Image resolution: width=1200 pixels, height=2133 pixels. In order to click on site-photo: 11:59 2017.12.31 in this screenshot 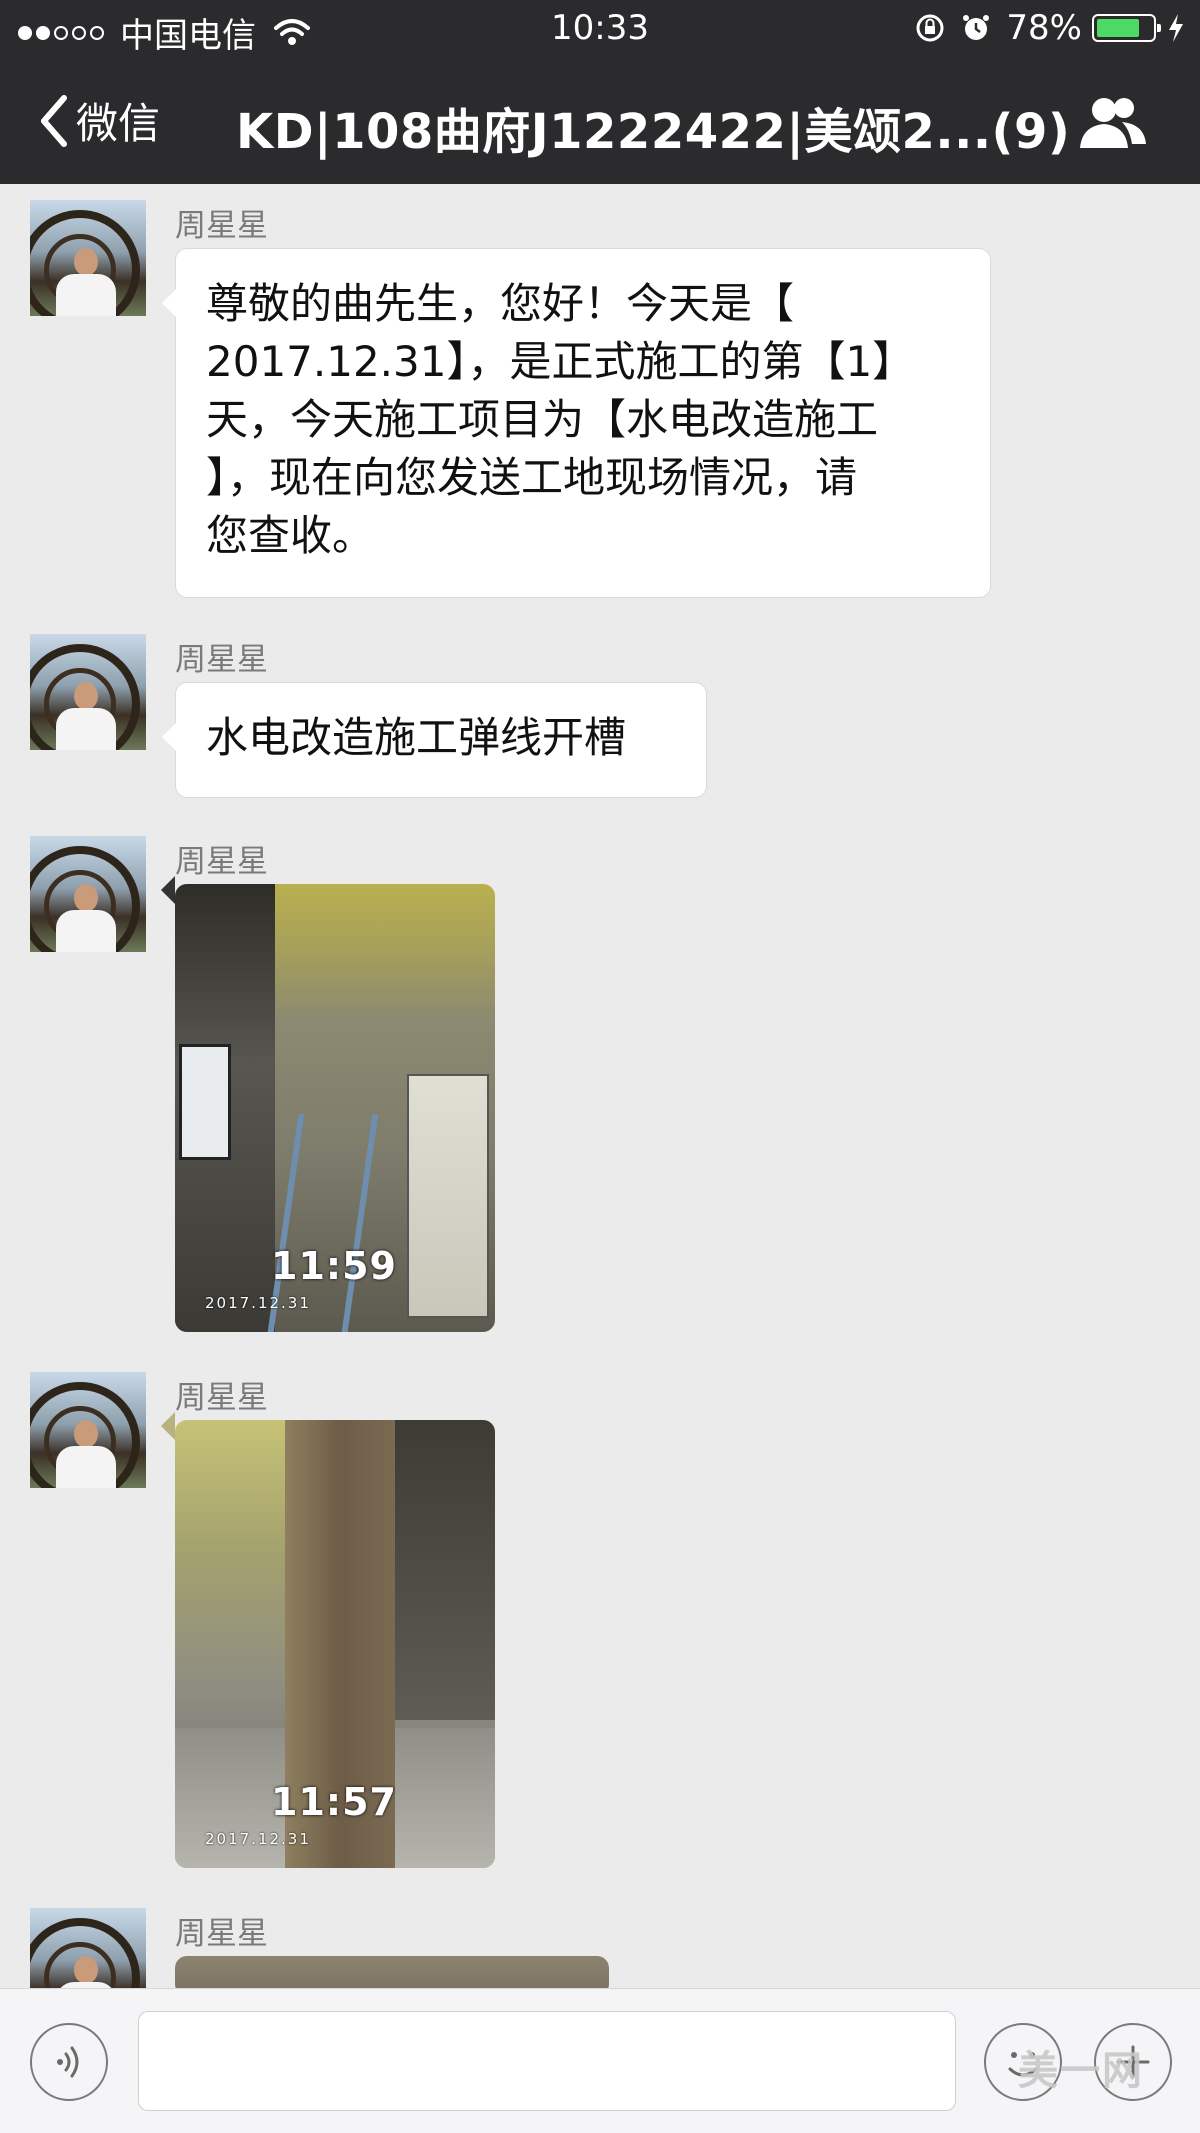, I will do `click(335, 1108)`.